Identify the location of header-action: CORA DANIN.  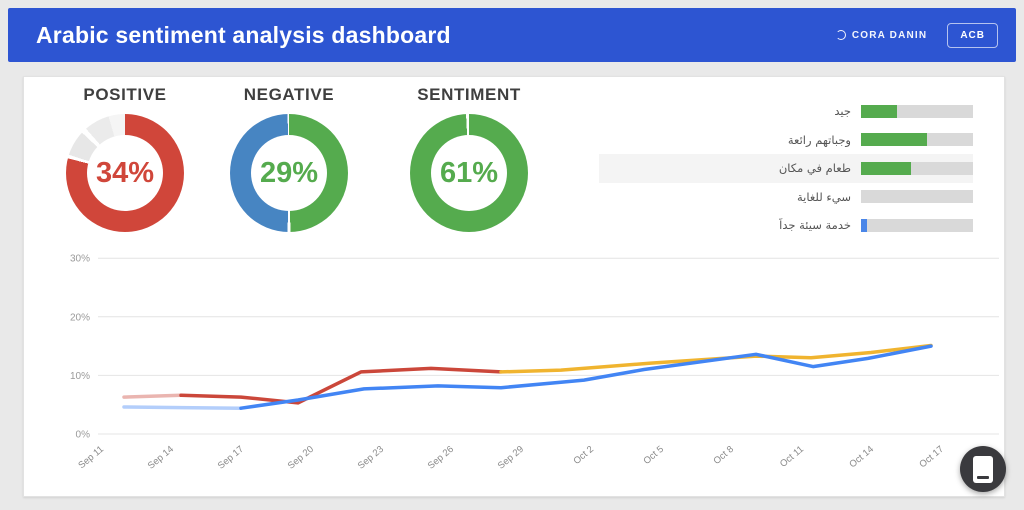
(881, 35).